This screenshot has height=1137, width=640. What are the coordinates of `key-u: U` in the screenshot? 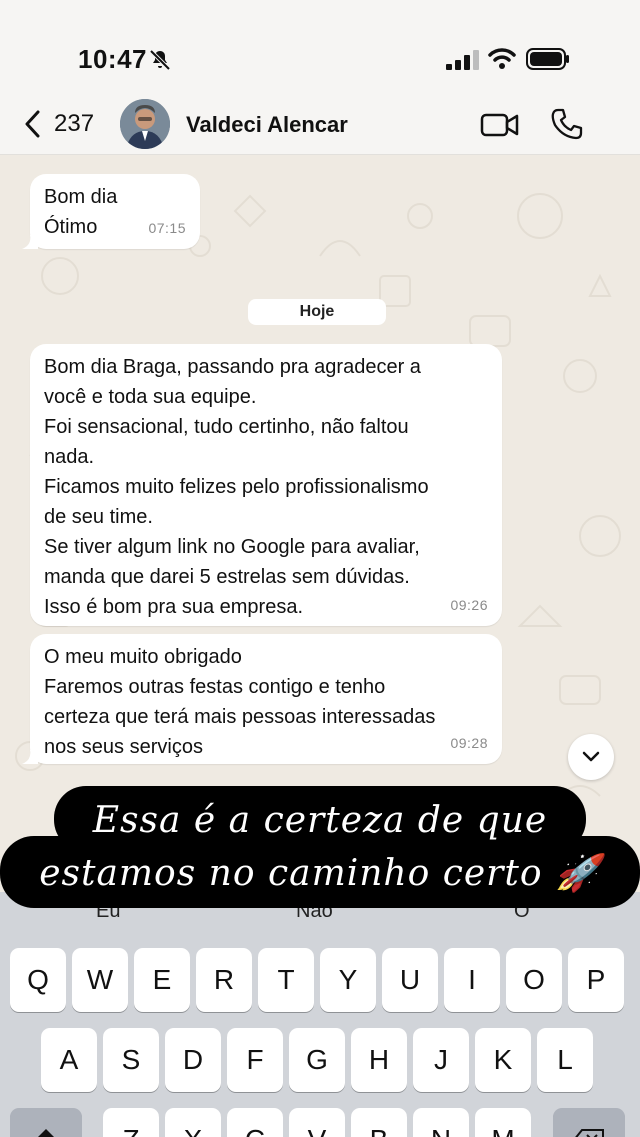 It's located at (410, 980).